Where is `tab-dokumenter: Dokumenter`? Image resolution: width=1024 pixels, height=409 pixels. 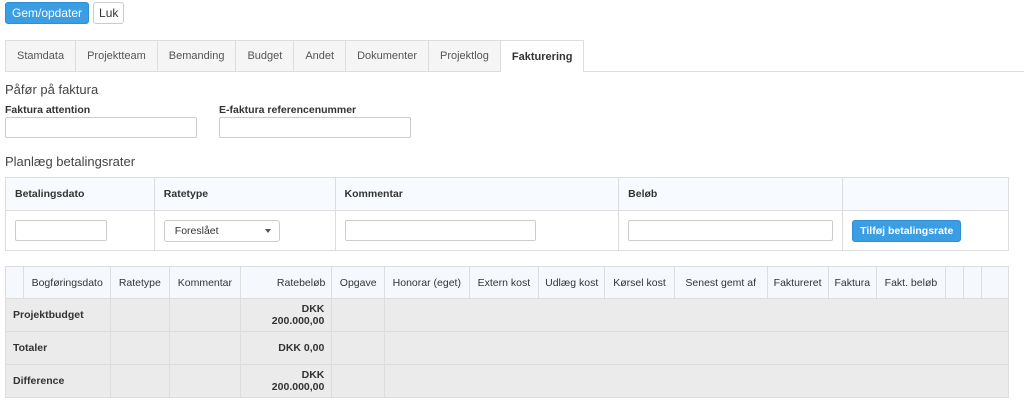 tab-dokumenter: Dokumenter is located at coordinates (387, 55).